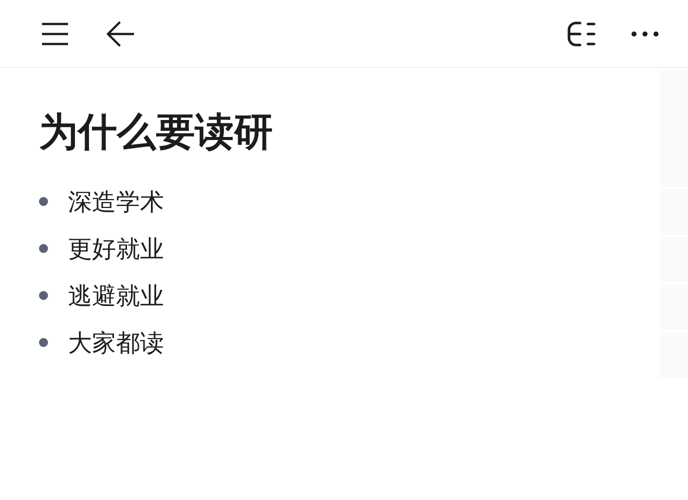 This screenshot has width=688, height=500. Describe the element at coordinates (121, 34) in the screenshot. I see `back-arrow-icon` at that location.